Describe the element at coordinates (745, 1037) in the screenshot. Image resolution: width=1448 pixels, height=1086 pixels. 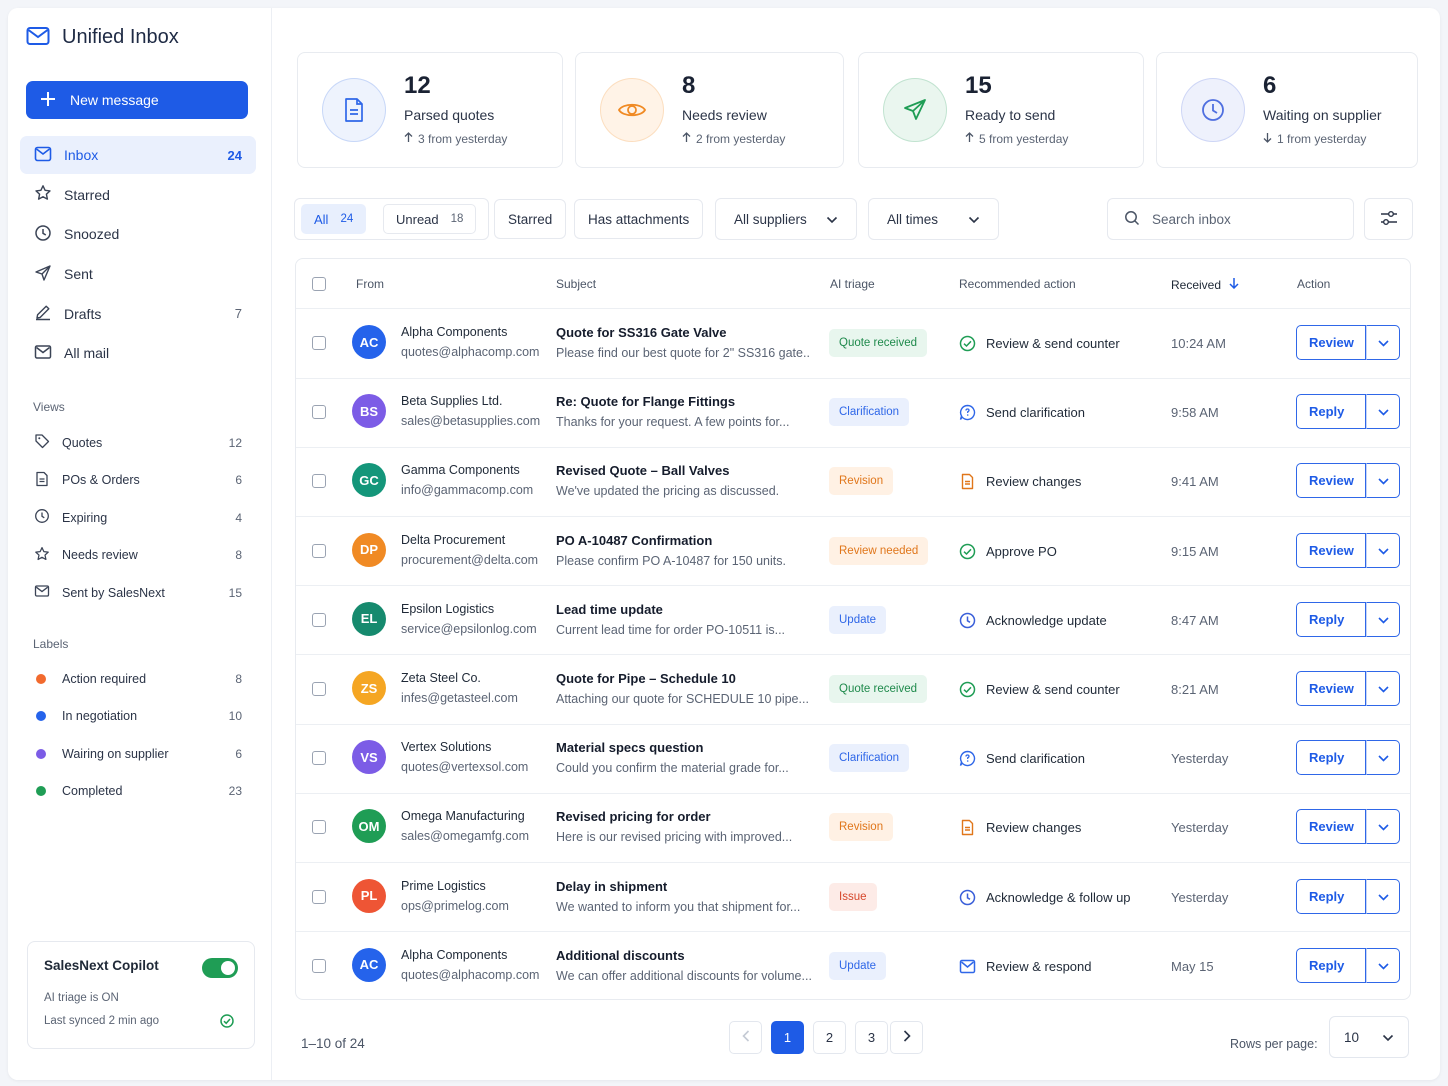
I see `prev-page-button` at that location.